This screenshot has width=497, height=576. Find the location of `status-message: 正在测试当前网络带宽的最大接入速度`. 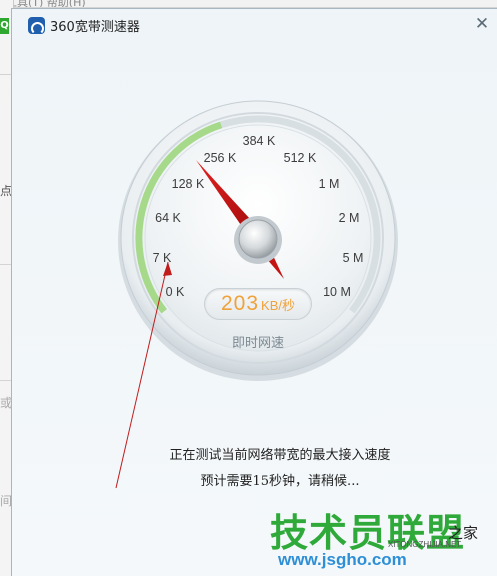

status-message: 正在测试当前网络带宽的最大接入速度 is located at coordinates (280, 455).